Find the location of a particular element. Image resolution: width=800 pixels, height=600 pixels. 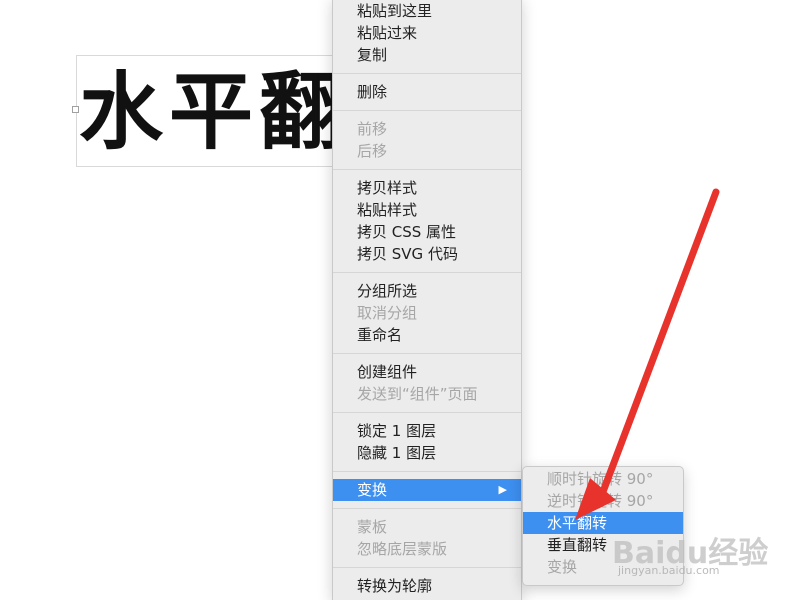

menu-item-label: 粘贴过来 is located at coordinates (387, 33).